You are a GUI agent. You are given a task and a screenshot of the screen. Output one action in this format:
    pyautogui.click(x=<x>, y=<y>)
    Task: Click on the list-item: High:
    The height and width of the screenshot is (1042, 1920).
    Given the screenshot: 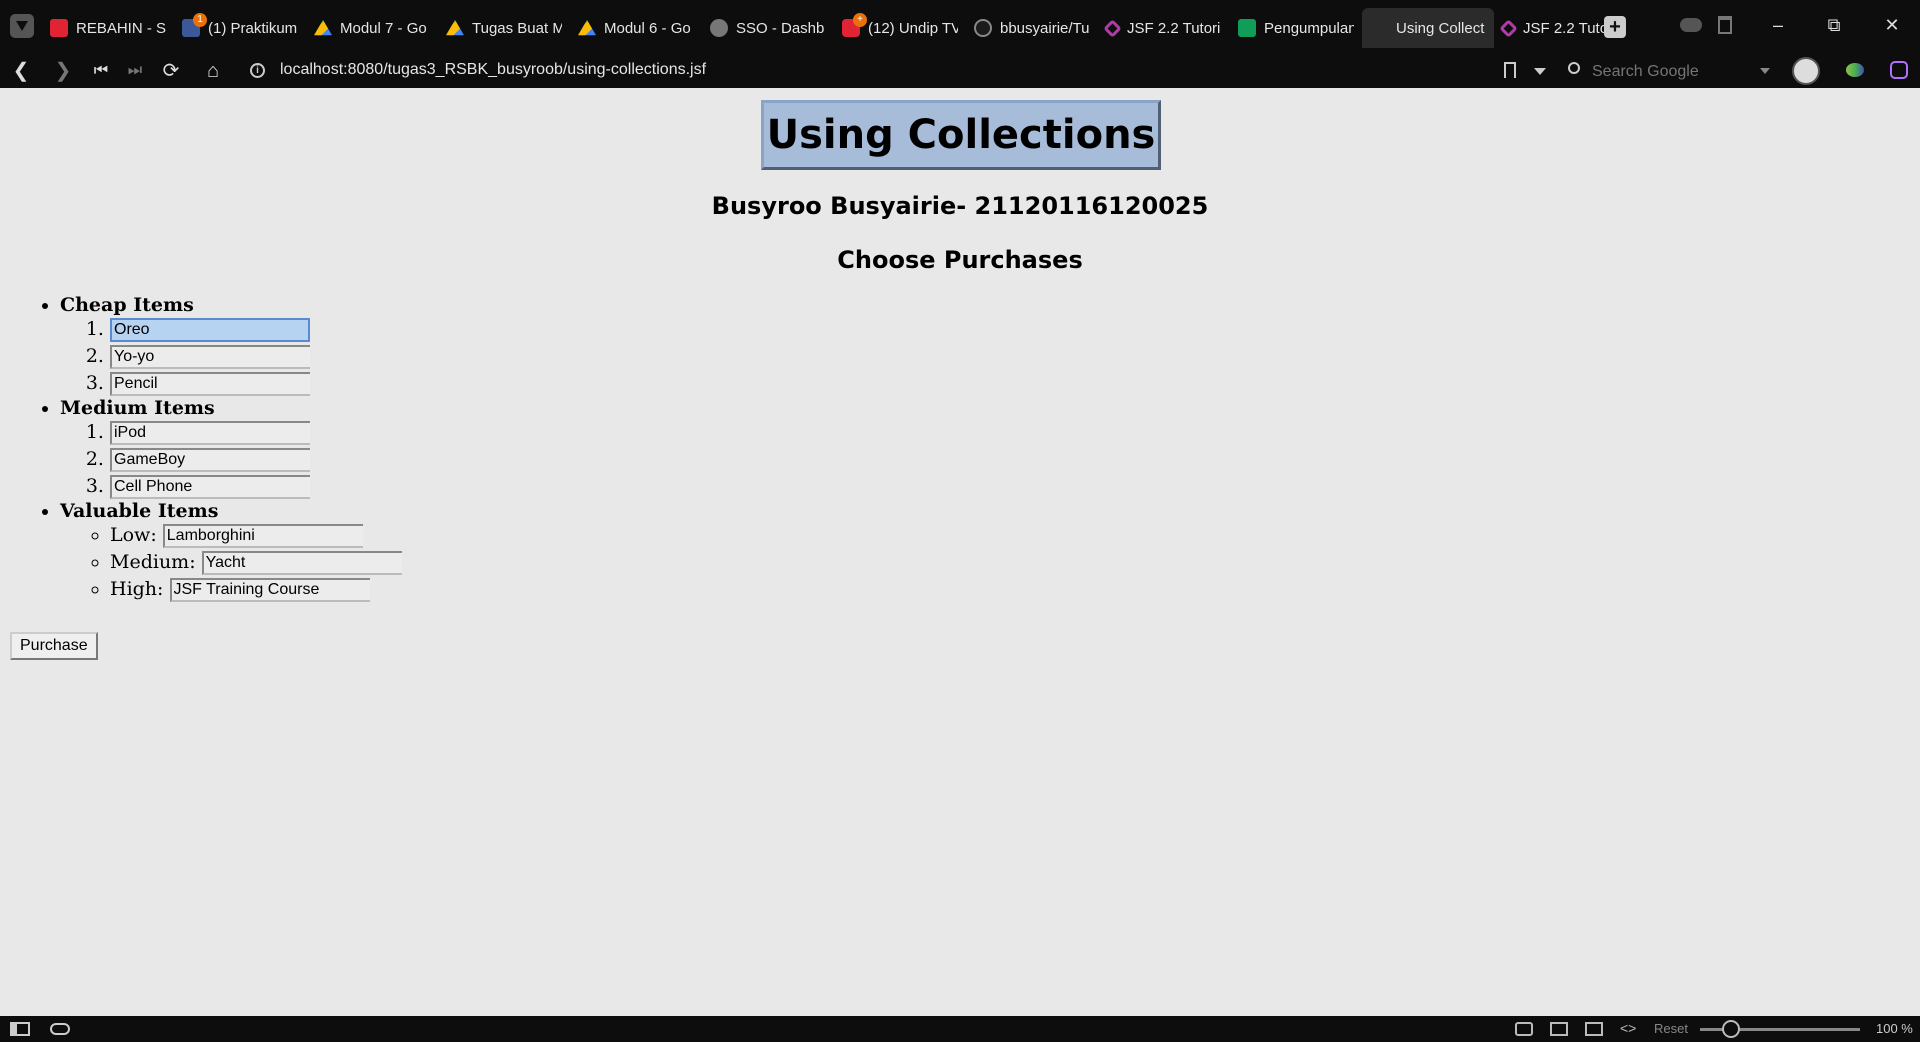 What is the action you would take?
    pyautogui.click(x=256, y=589)
    